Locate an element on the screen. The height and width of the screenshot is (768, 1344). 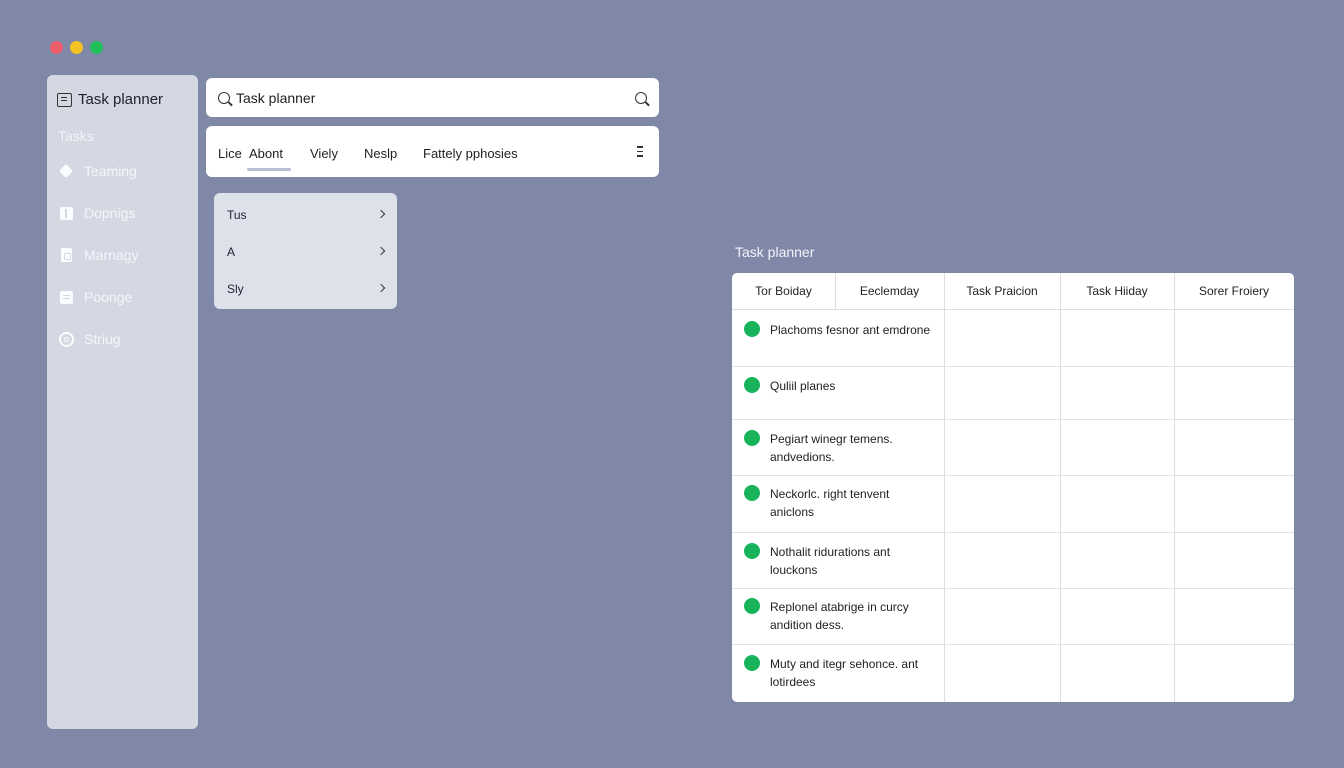
dropdown-item-label: A is located at coordinates (231, 252).